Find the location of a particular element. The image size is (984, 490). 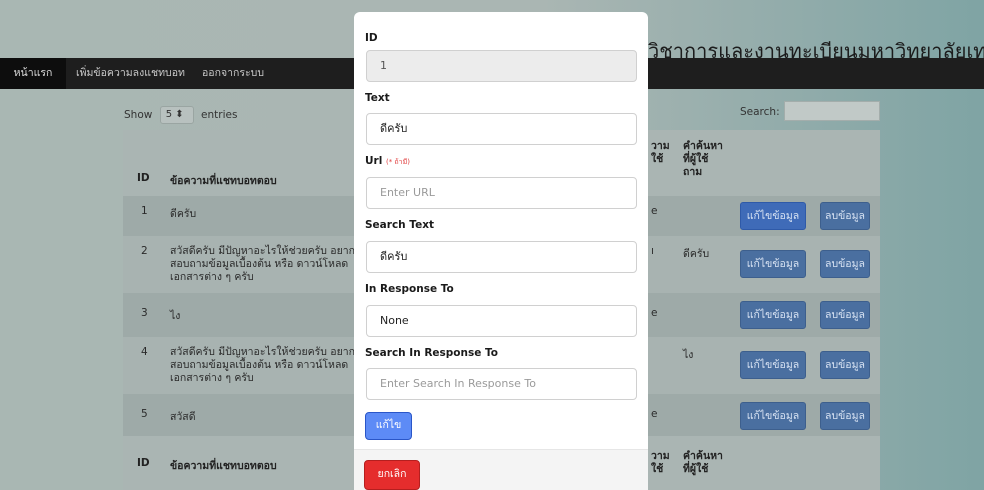

entries-select-value: 5 is located at coordinates (169, 114).